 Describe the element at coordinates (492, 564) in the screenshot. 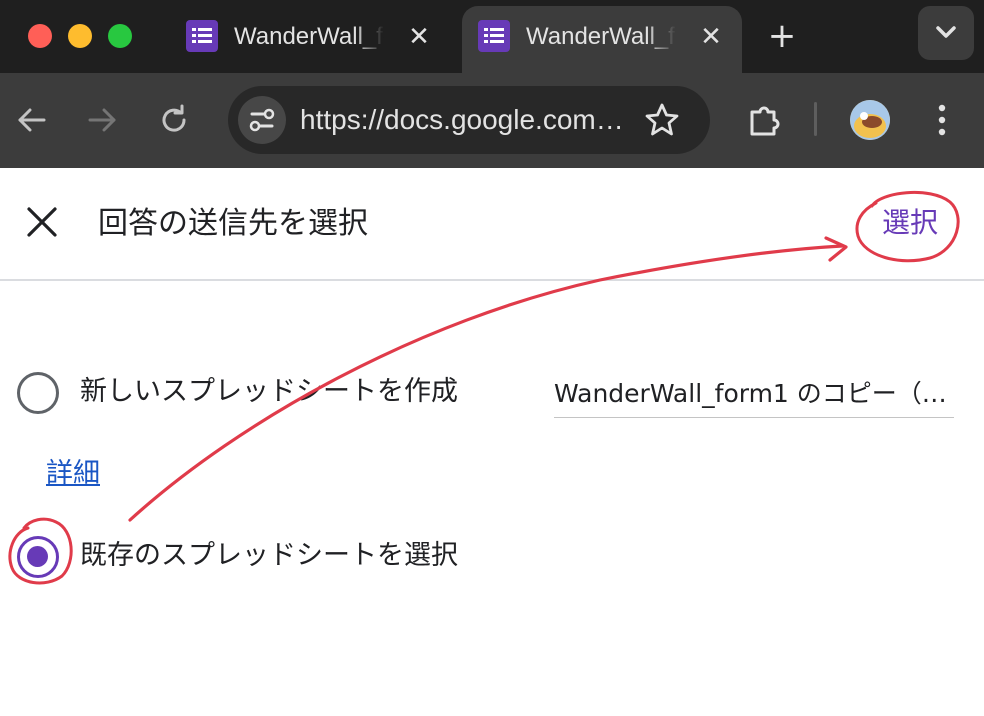

I see `option-existing-sheet: 既存のスプレッドシートを選択` at that location.